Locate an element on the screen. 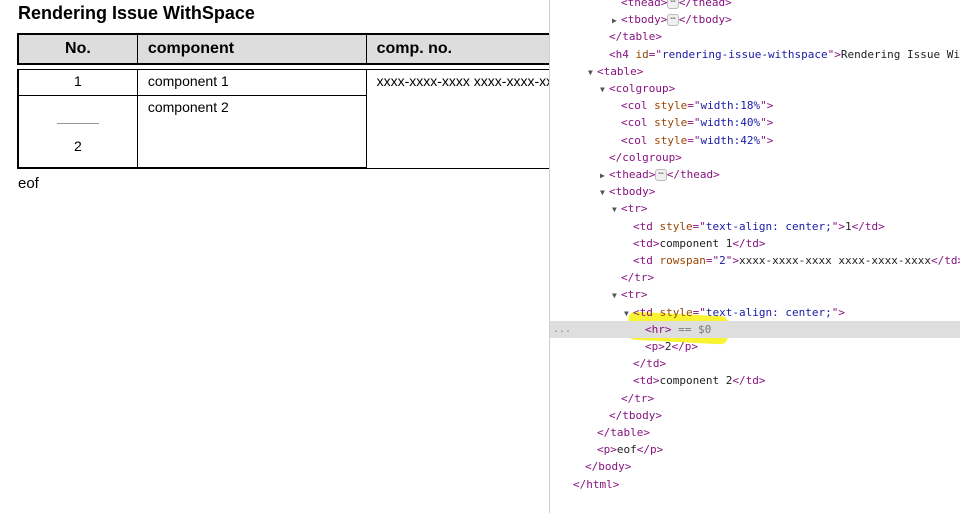 This screenshot has width=960, height=513. cell-component: component 2 is located at coordinates (251, 132).